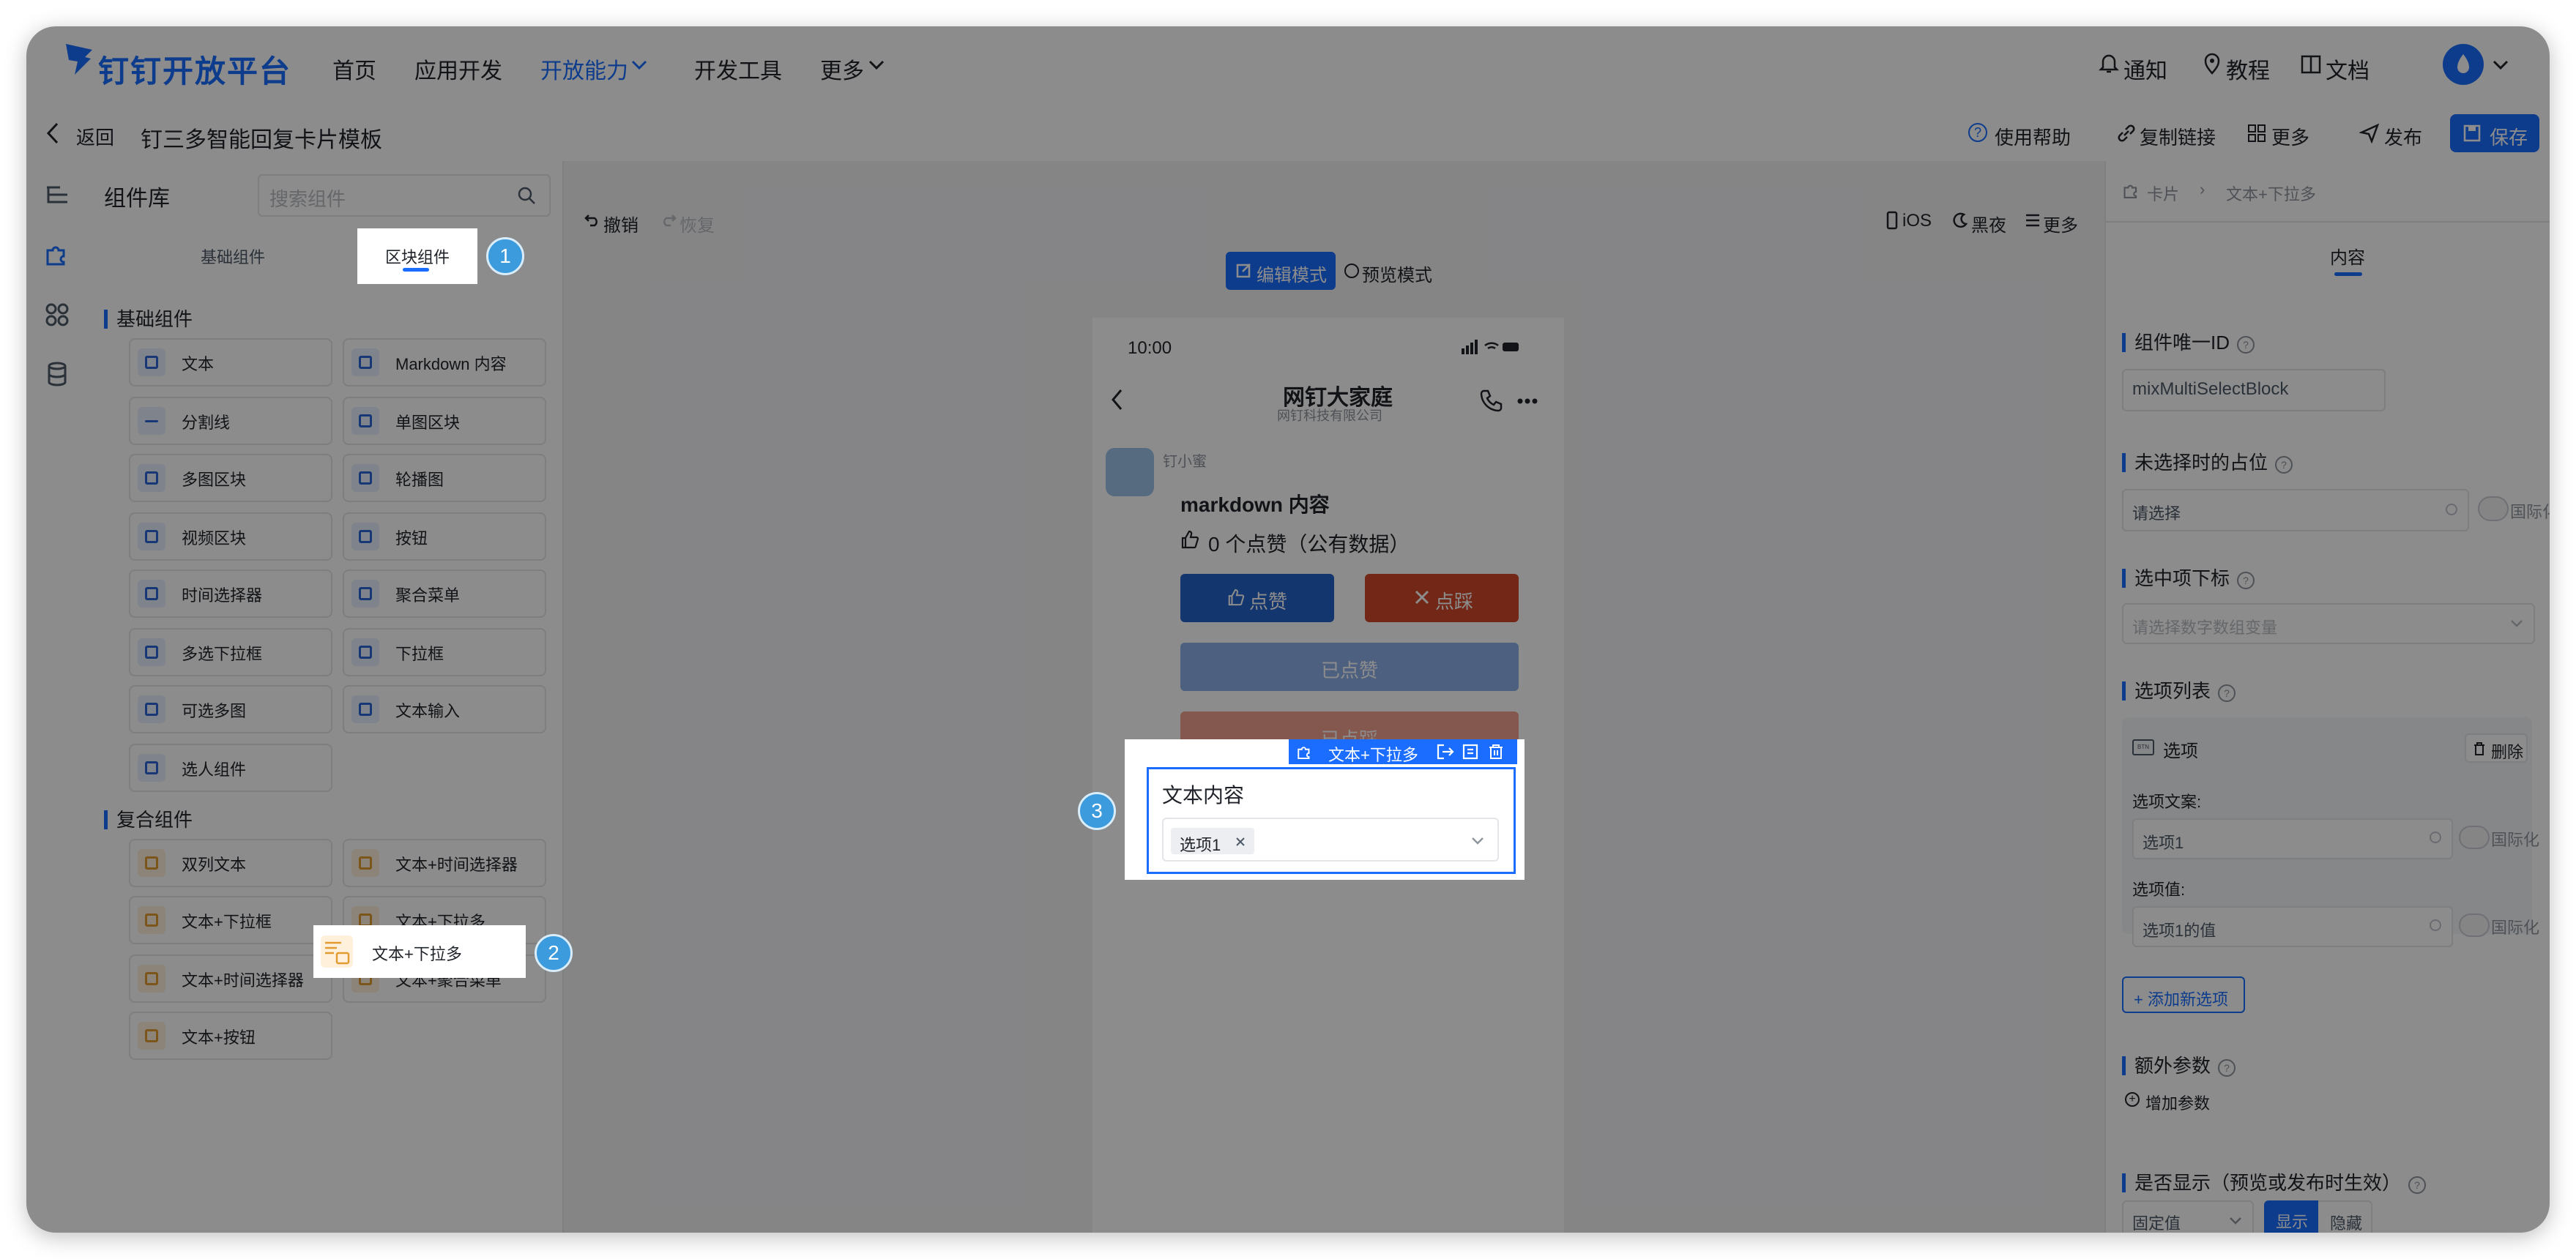 This screenshot has width=2576, height=1259. I want to click on chevron-down-icon, so click(2501, 65).